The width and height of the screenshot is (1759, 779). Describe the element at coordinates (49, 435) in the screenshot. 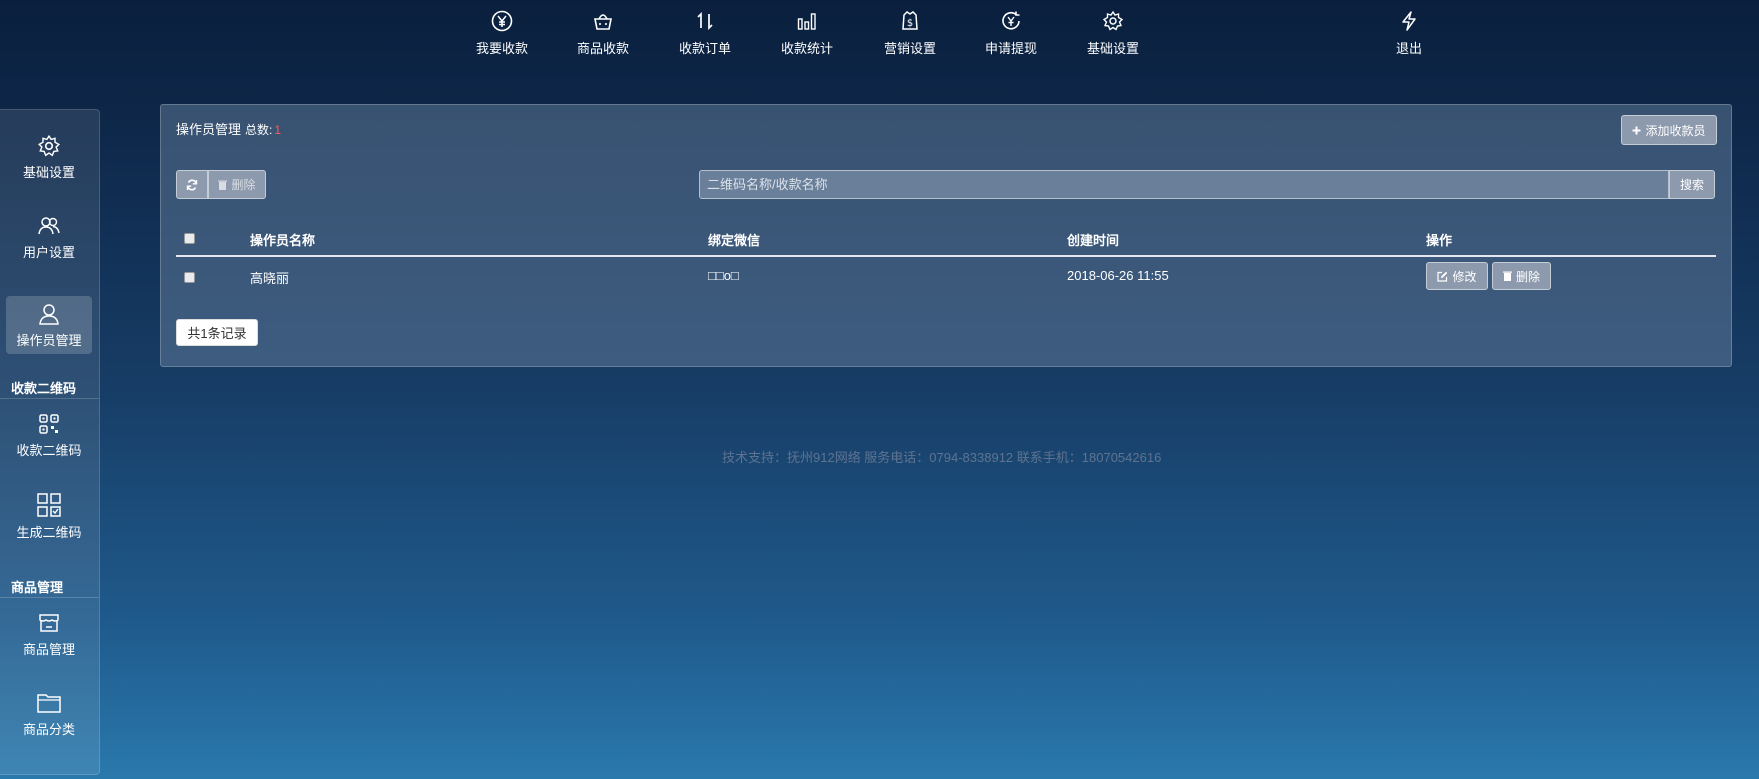

I see `sidebar-item-payment-qrcode: 收款二维码` at that location.